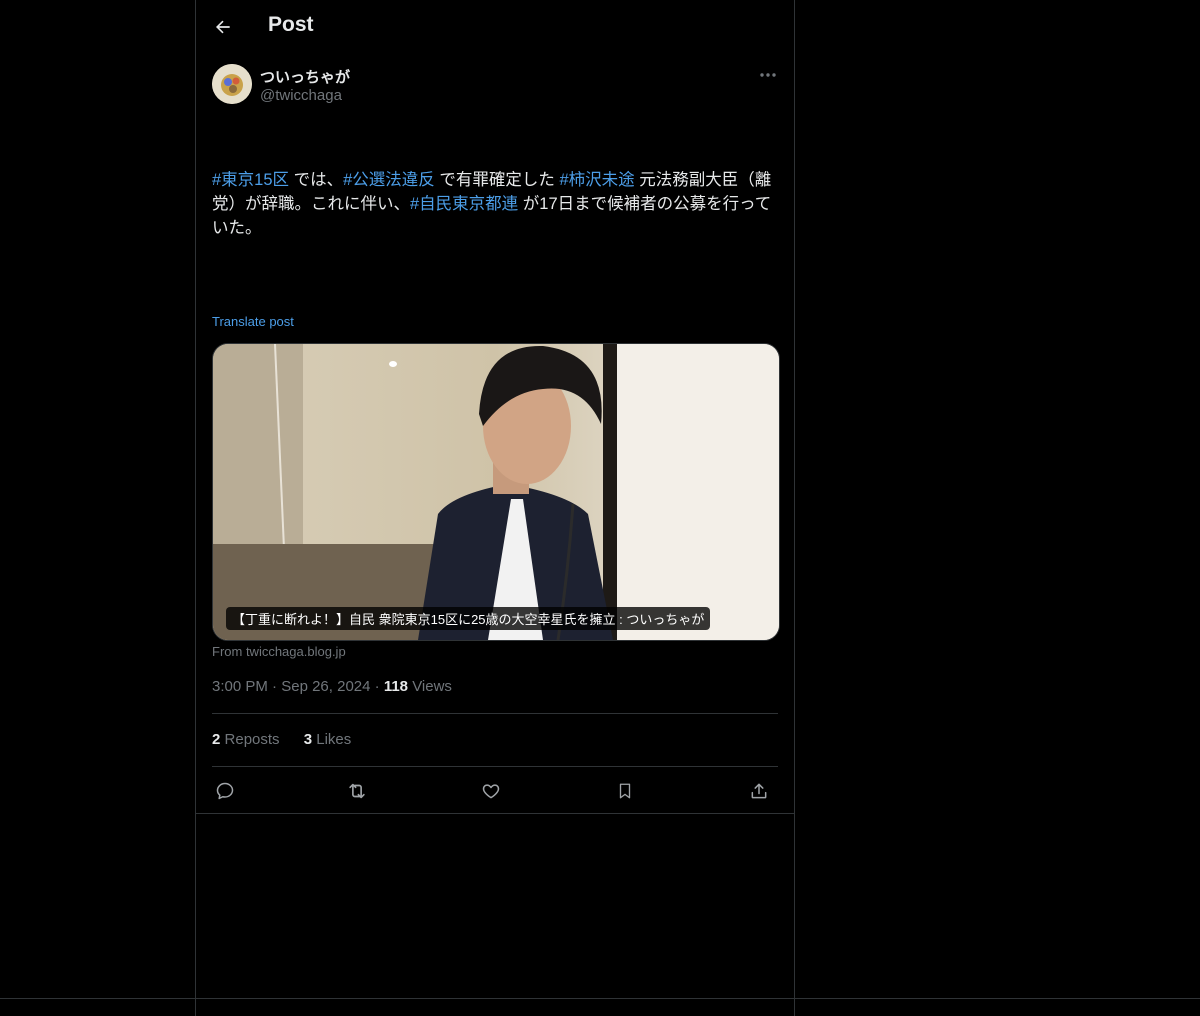 The image size is (1200, 1016). What do you see at coordinates (252, 739) in the screenshot?
I see `reposts-label: Reposts` at bounding box center [252, 739].